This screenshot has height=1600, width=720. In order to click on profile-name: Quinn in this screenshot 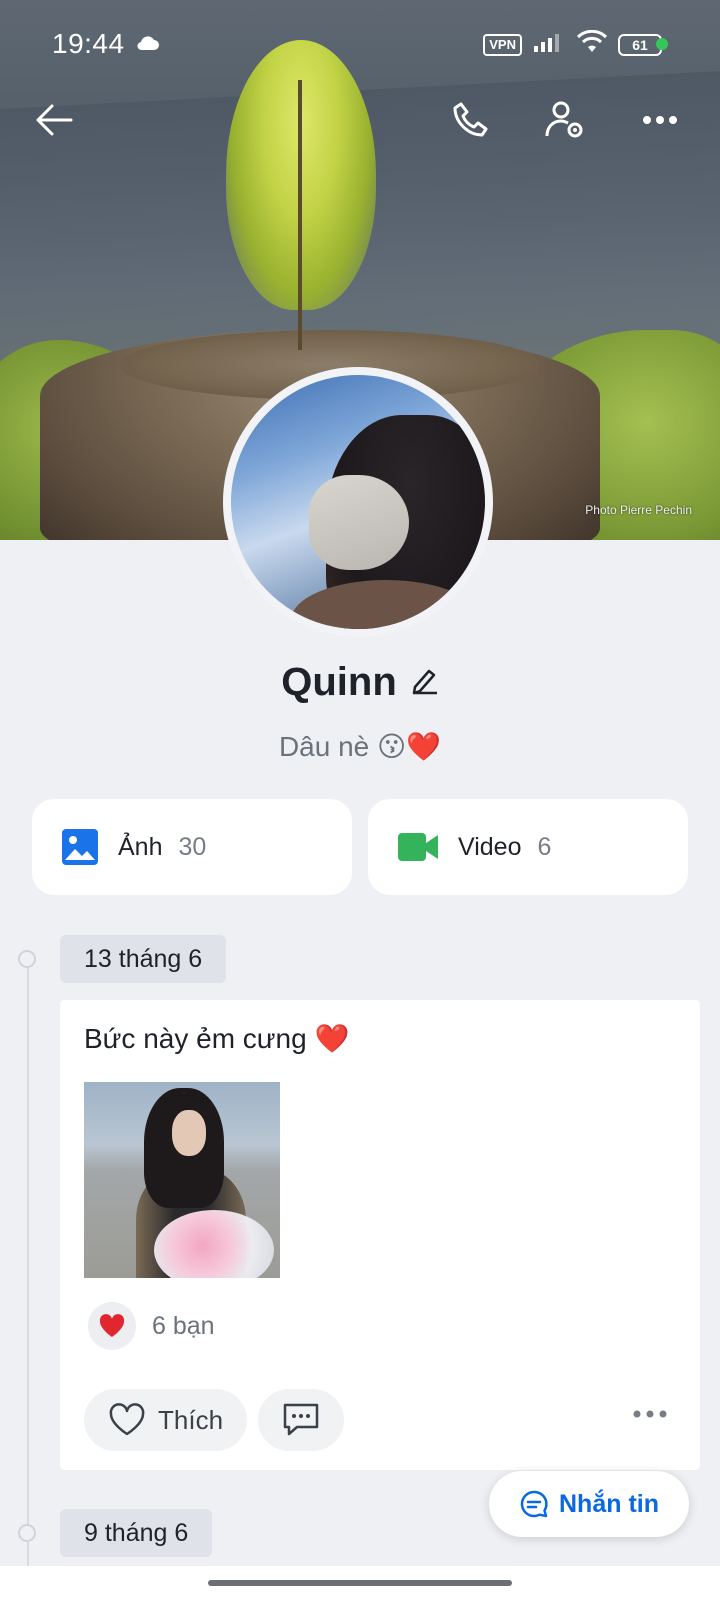, I will do `click(339, 682)`.